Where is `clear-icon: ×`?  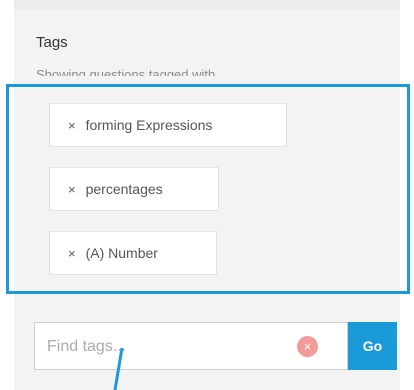 clear-icon: × is located at coordinates (307, 346).